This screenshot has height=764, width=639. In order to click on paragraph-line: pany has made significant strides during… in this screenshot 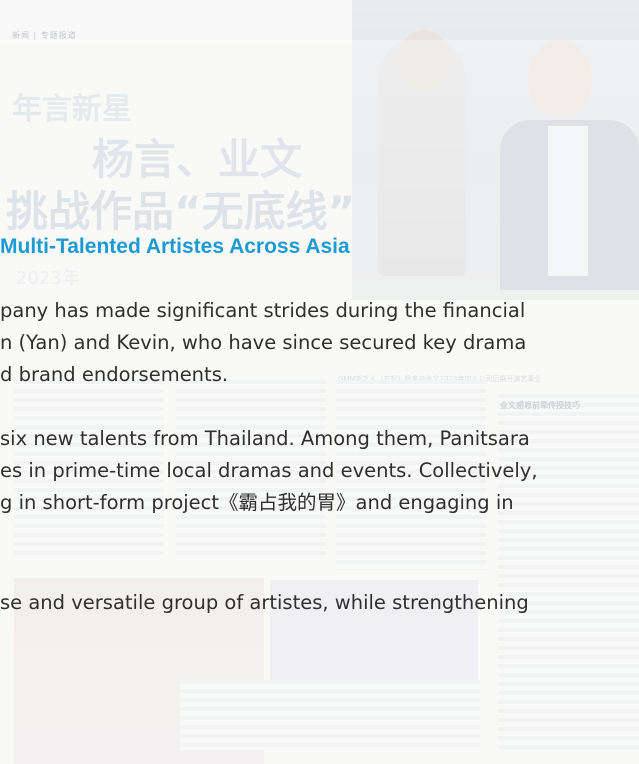, I will do `click(263, 310)`.